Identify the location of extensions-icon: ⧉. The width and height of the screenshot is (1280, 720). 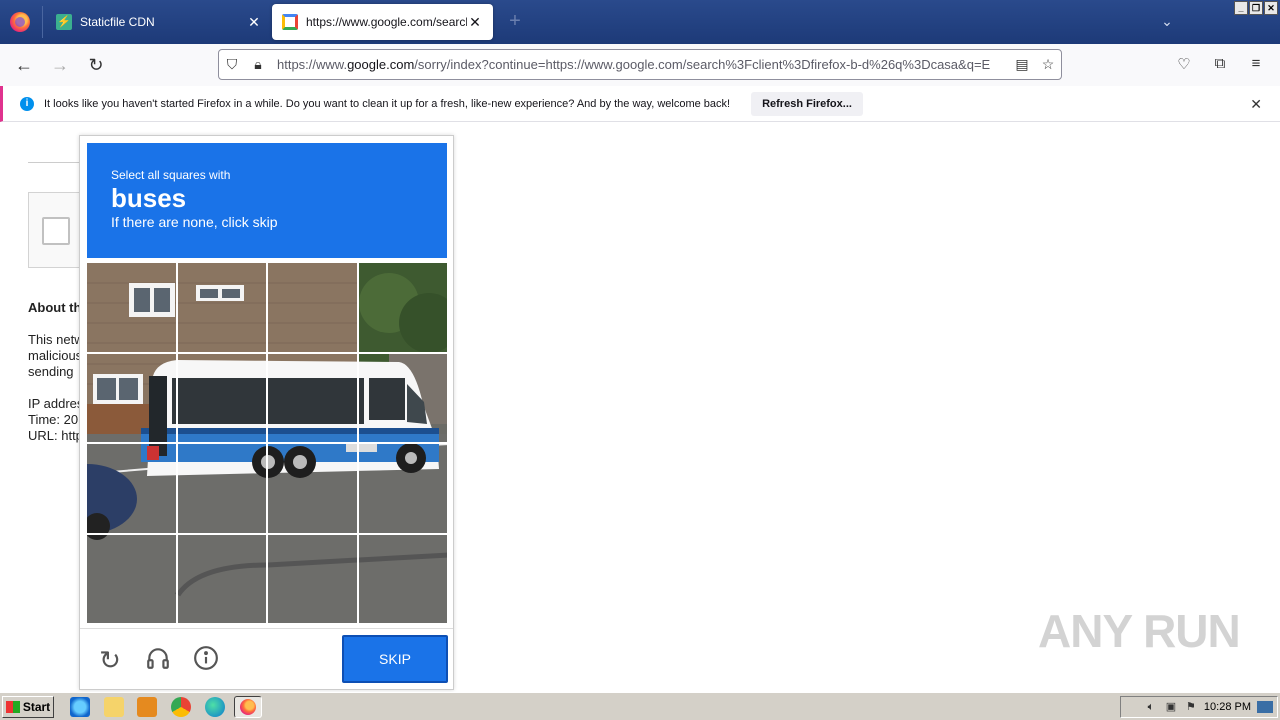
(1220, 65).